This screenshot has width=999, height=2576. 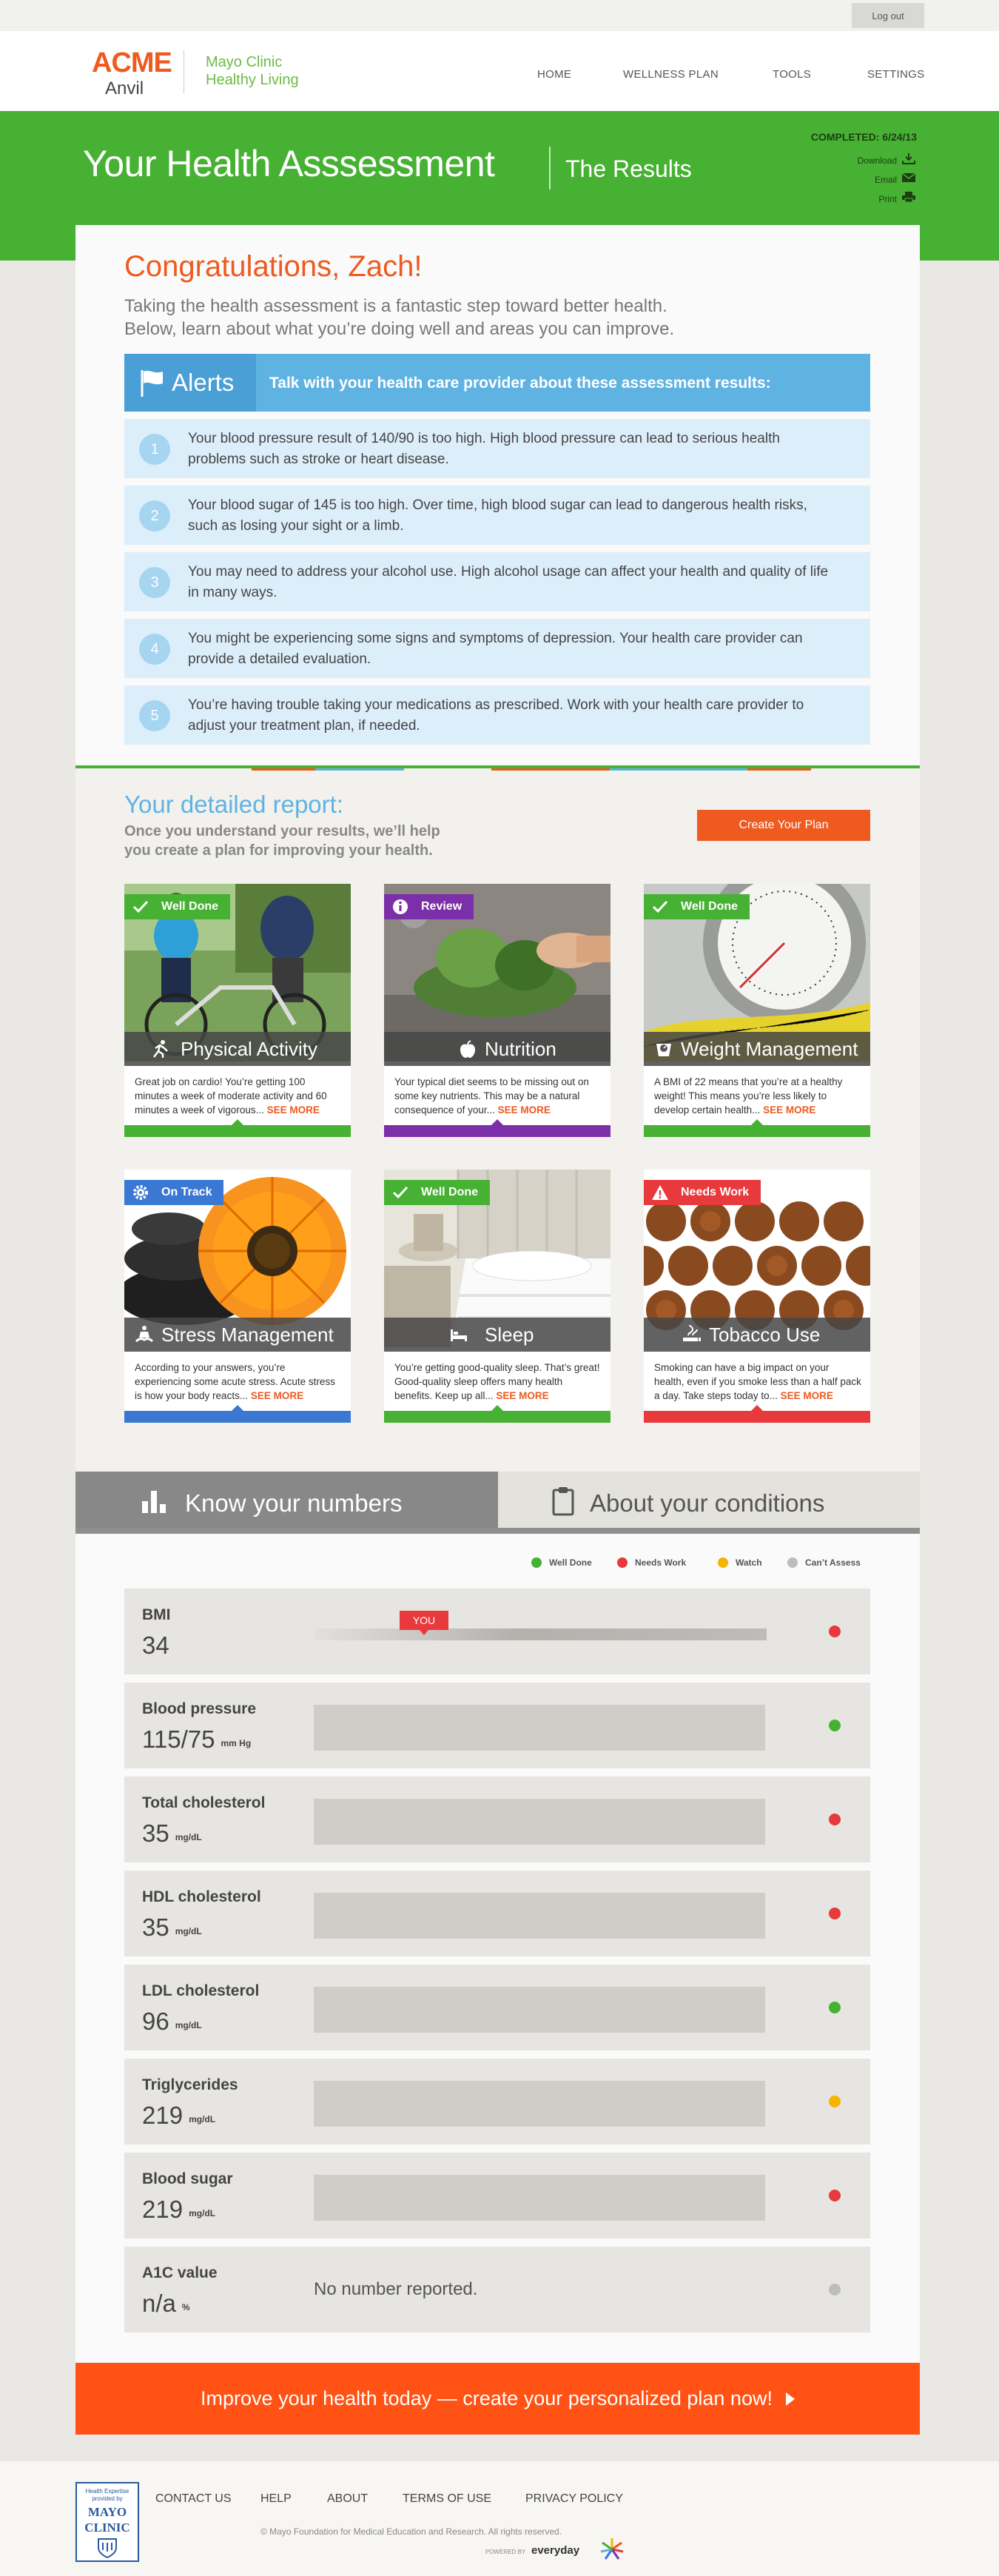 What do you see at coordinates (520, 1049) in the screenshot?
I see `tile-name: Nutrition` at bounding box center [520, 1049].